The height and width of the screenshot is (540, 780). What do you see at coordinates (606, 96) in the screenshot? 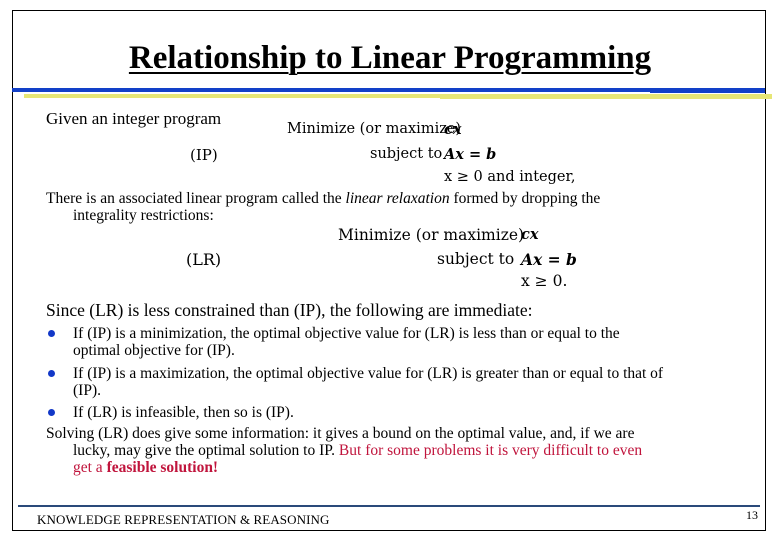
I see `title-rule-yellow-right` at bounding box center [606, 96].